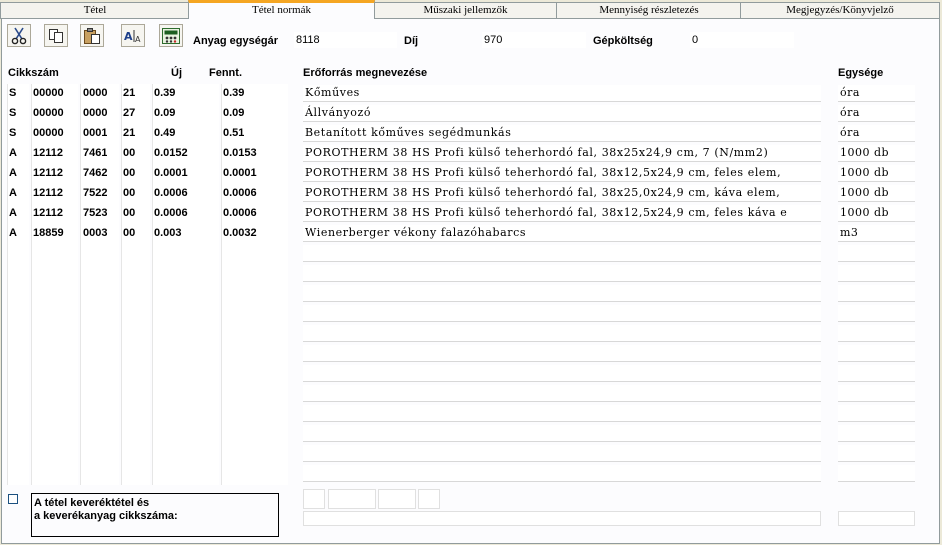 This screenshot has width=942, height=545. I want to click on row-uj: 0.09, so click(164, 113).